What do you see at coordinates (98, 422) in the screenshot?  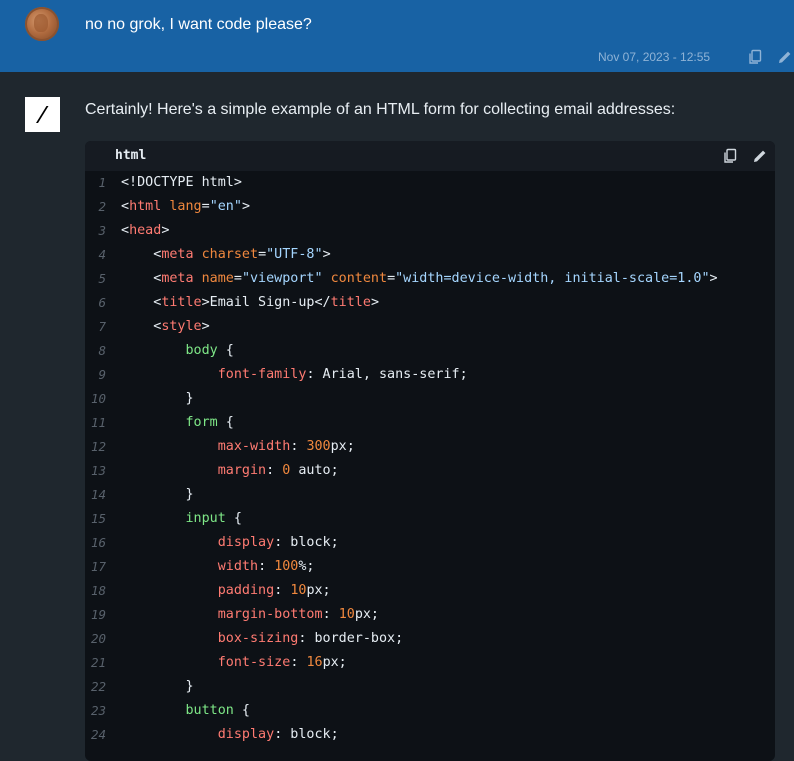 I see `line-number: 11` at bounding box center [98, 422].